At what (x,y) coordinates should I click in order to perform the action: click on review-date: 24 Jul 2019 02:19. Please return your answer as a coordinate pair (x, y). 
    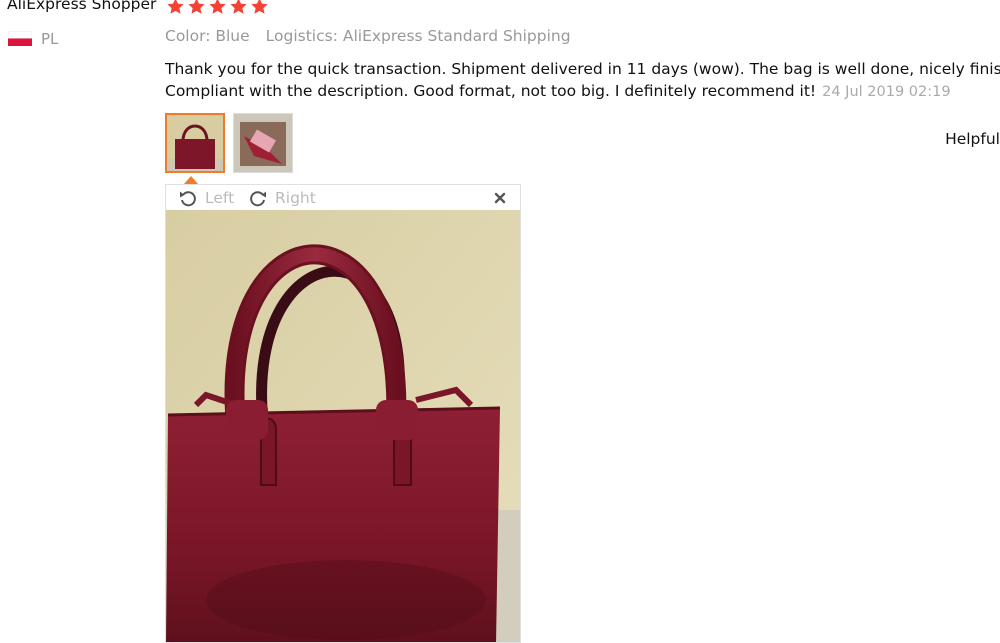
    Looking at the image, I should click on (886, 92).